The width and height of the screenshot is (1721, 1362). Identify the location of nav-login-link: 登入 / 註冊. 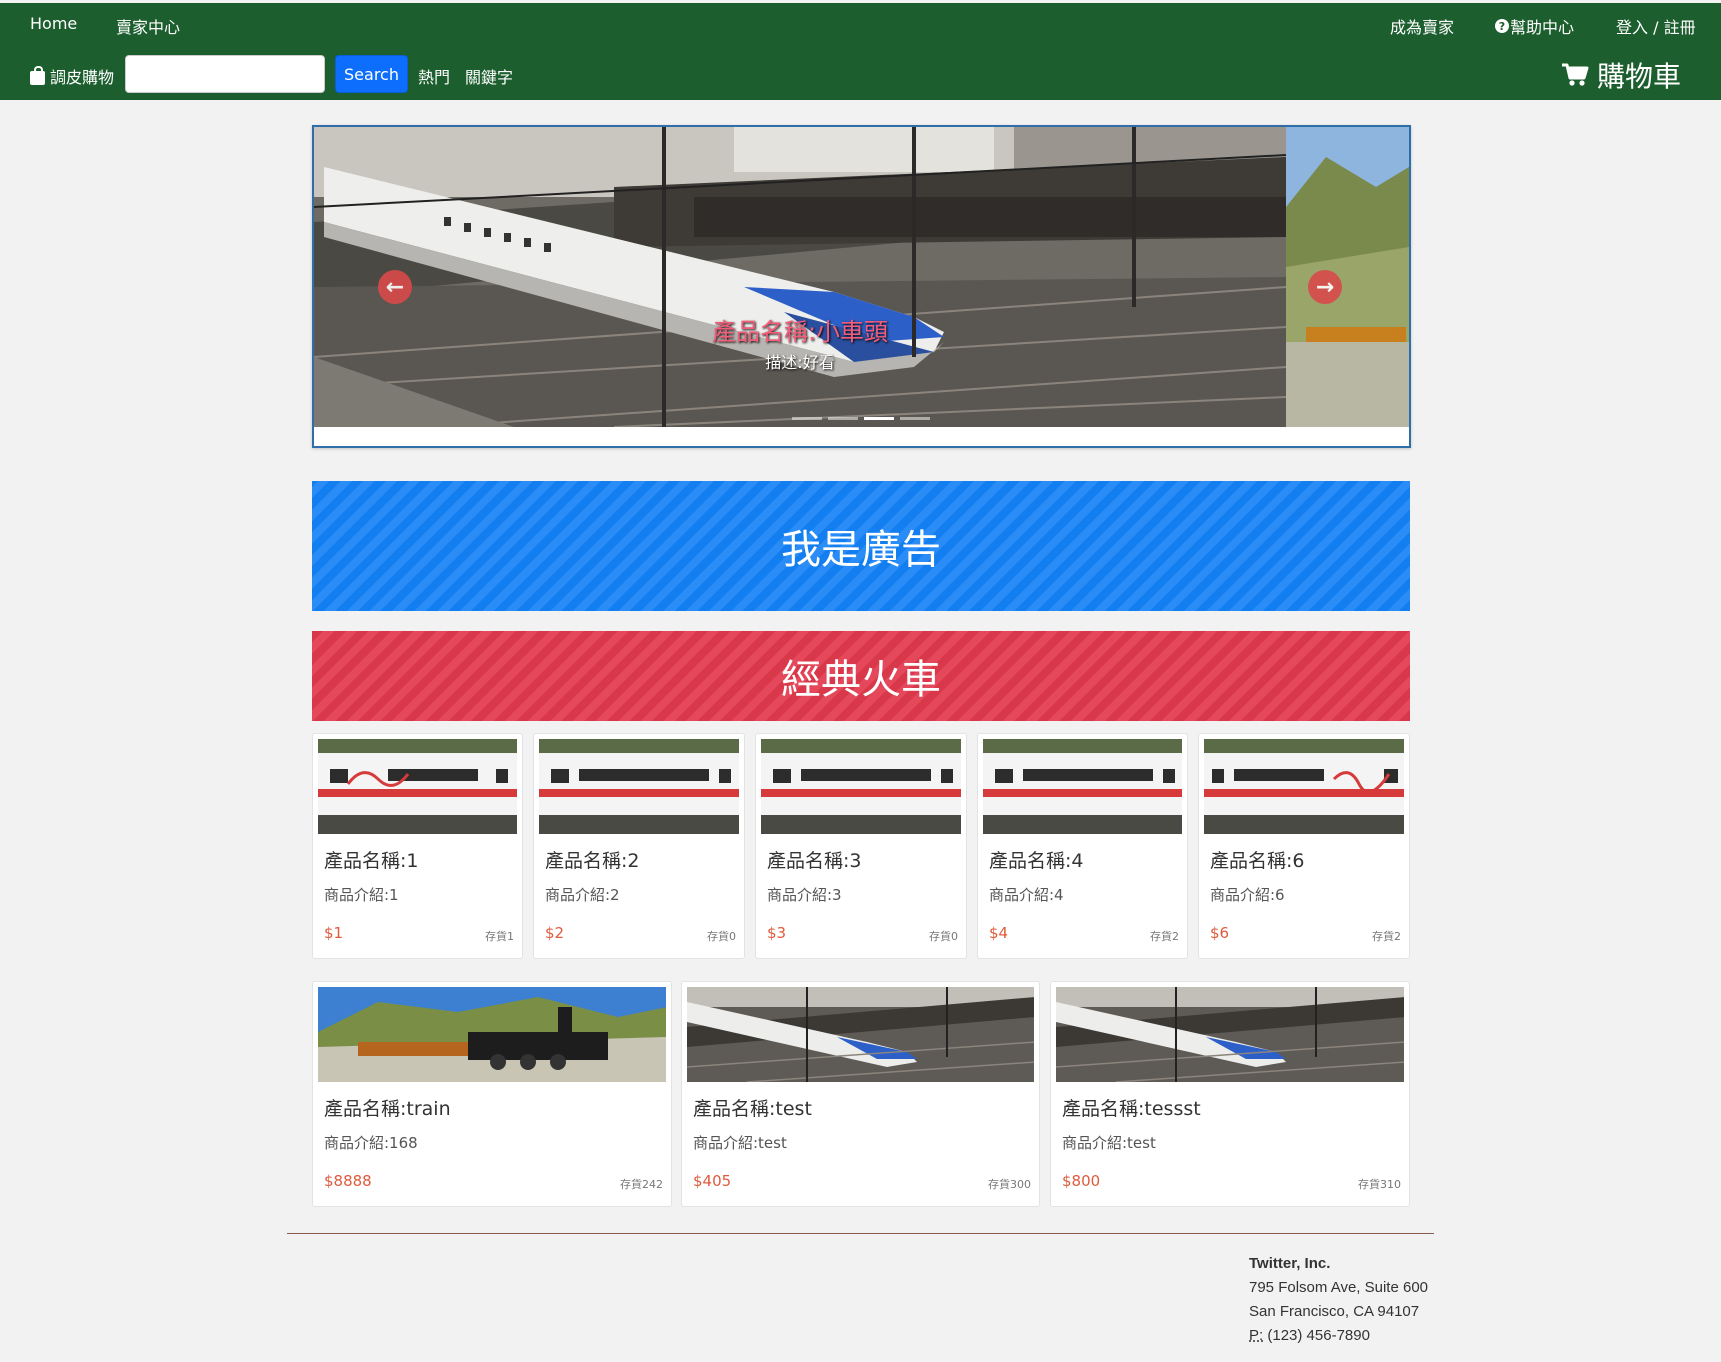
(1656, 26).